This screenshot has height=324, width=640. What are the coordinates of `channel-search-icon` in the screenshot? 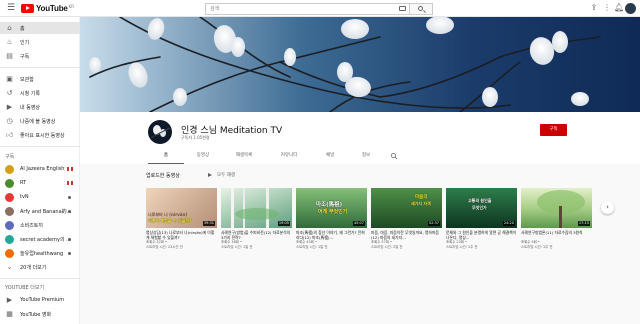 It's located at (394, 157).